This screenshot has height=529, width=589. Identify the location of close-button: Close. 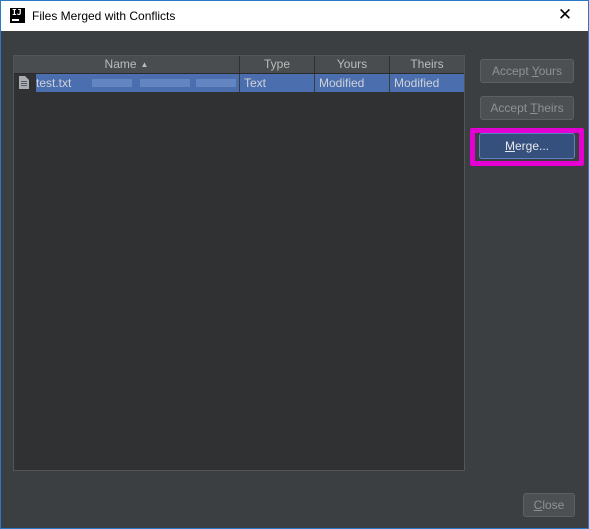
(549, 505).